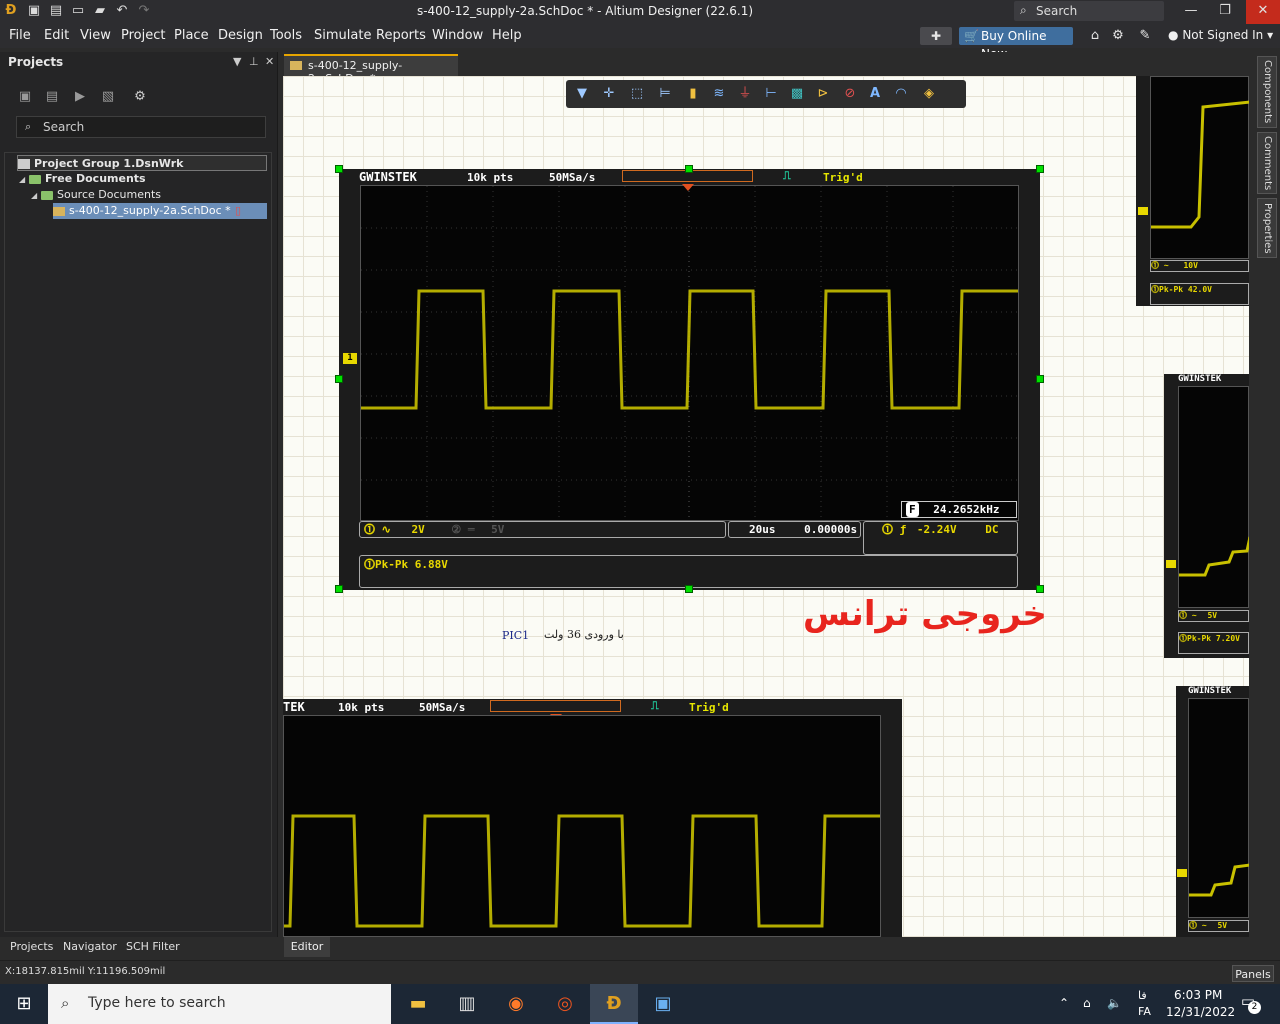 The image size is (1280, 1024). Describe the element at coordinates (1191, 12) in the screenshot. I see `minimize-button: —` at that location.